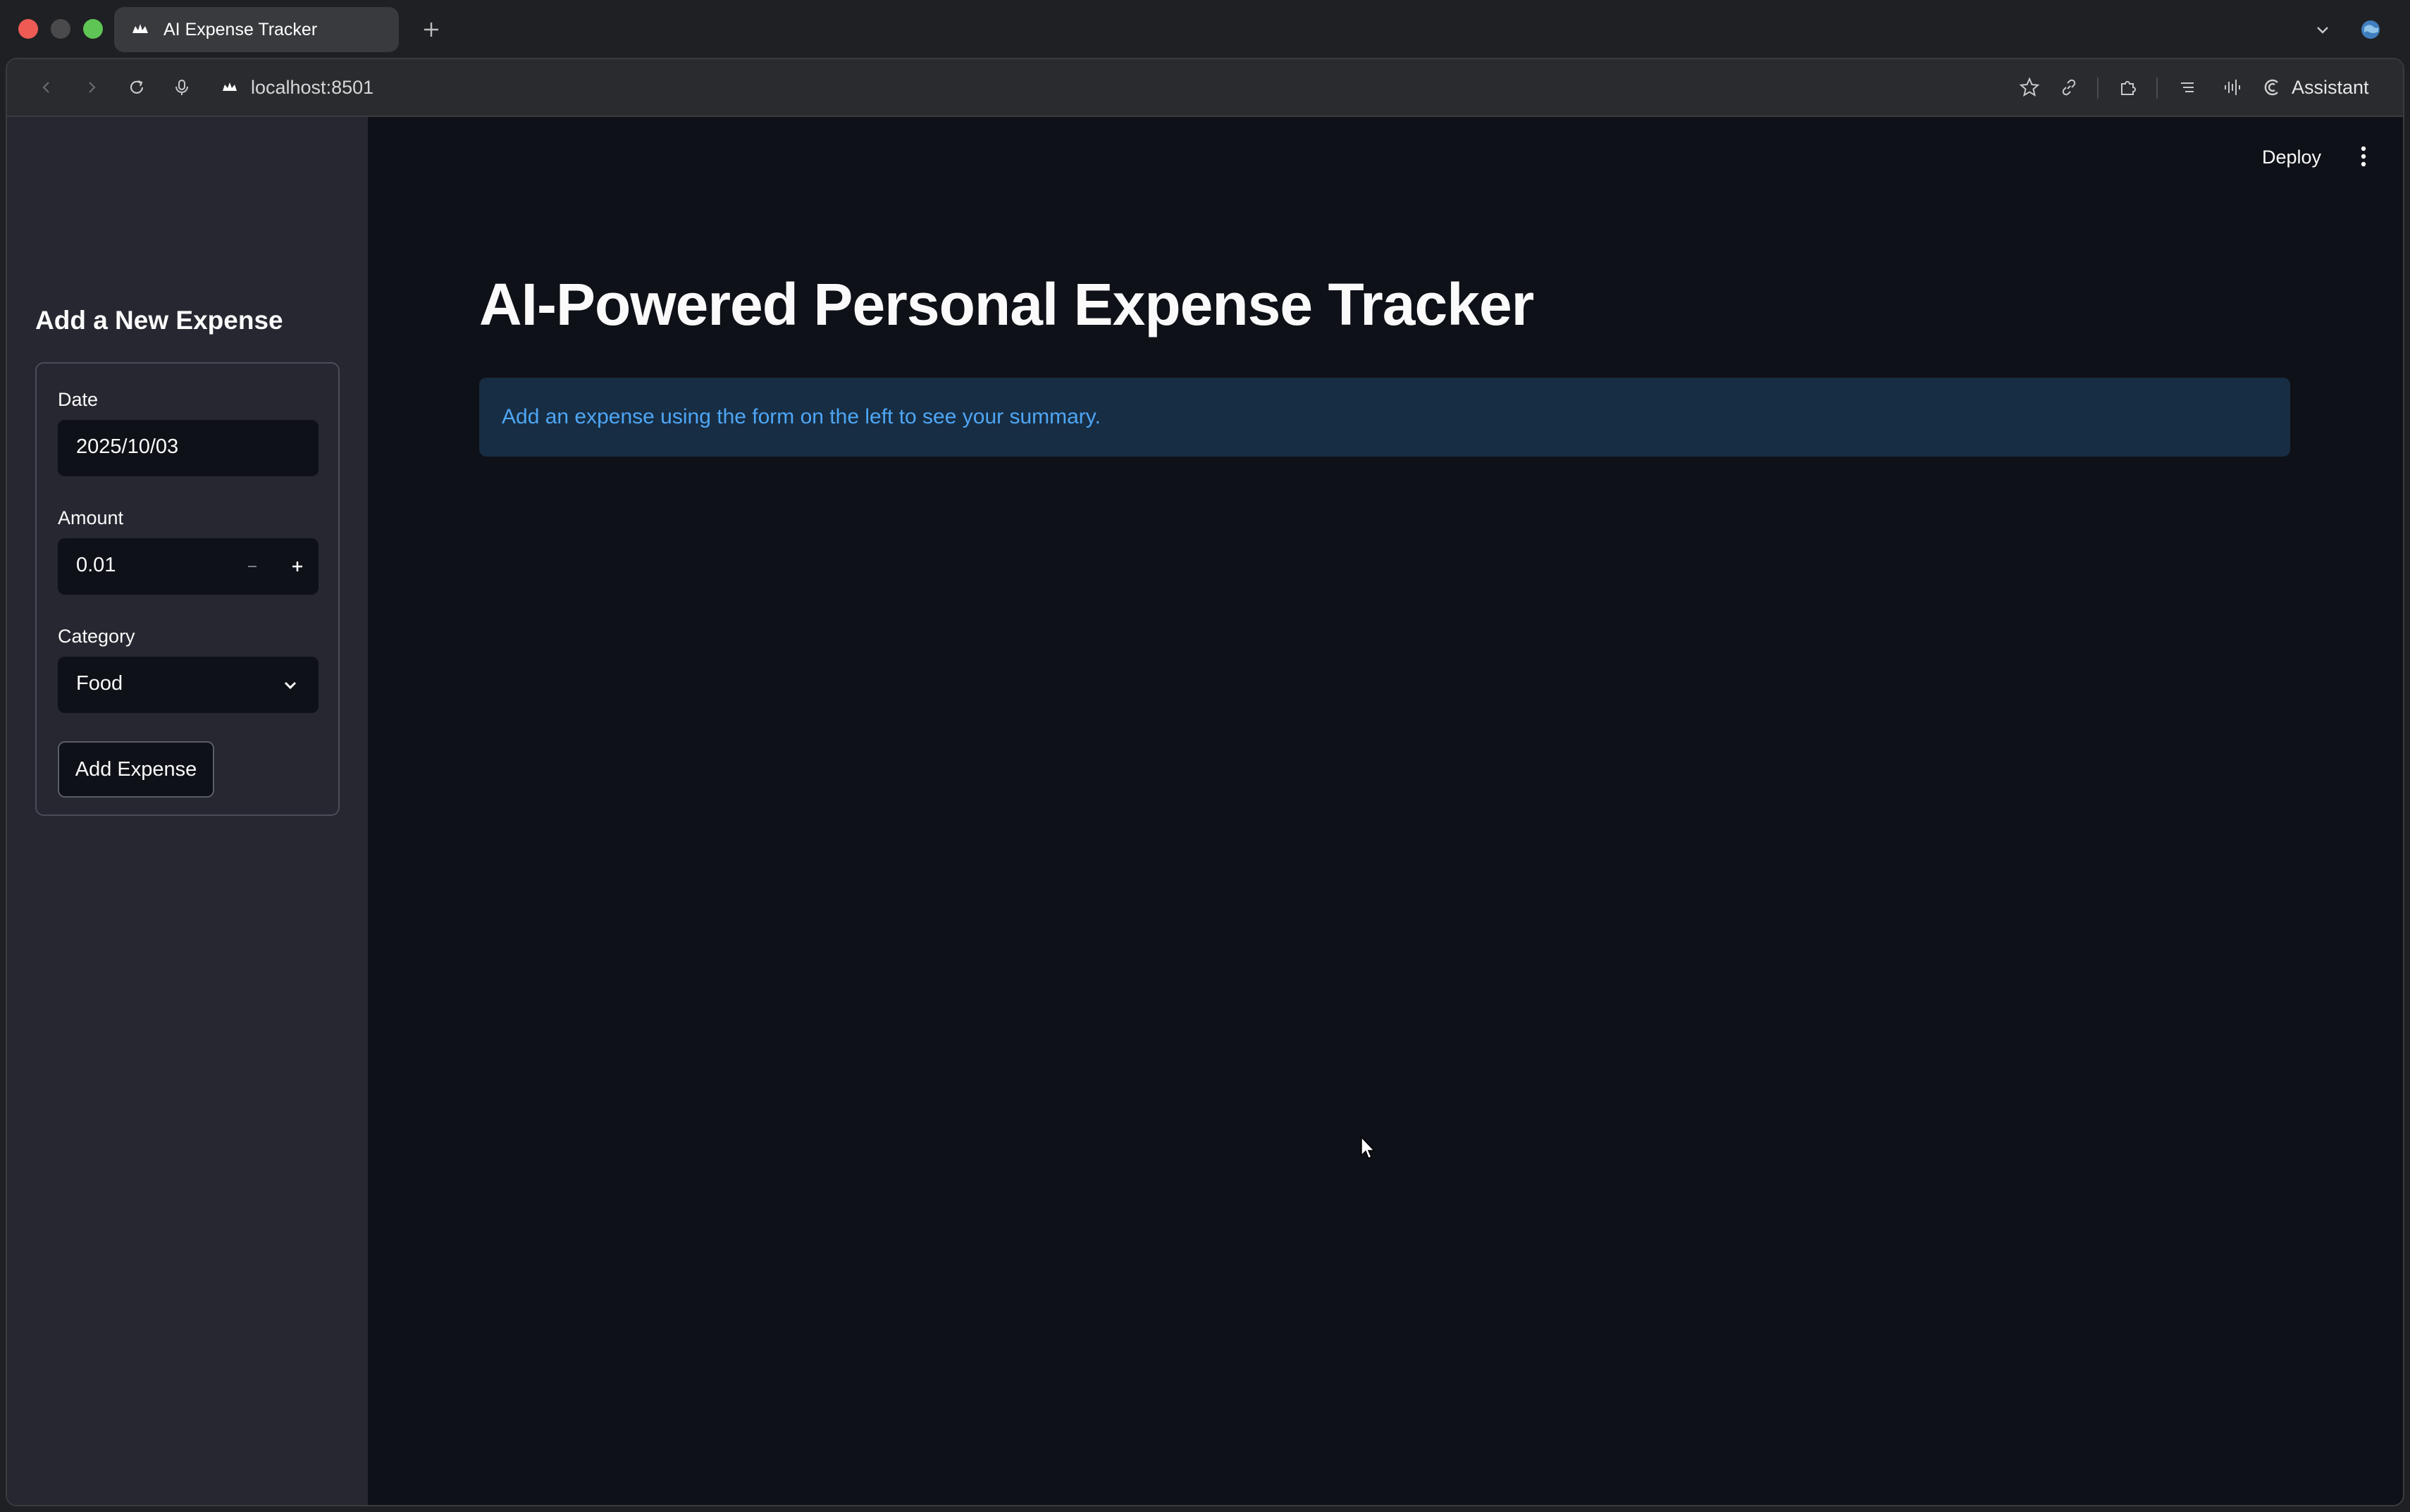  Describe the element at coordinates (96, 565) in the screenshot. I see `amount-value: 0.01` at that location.